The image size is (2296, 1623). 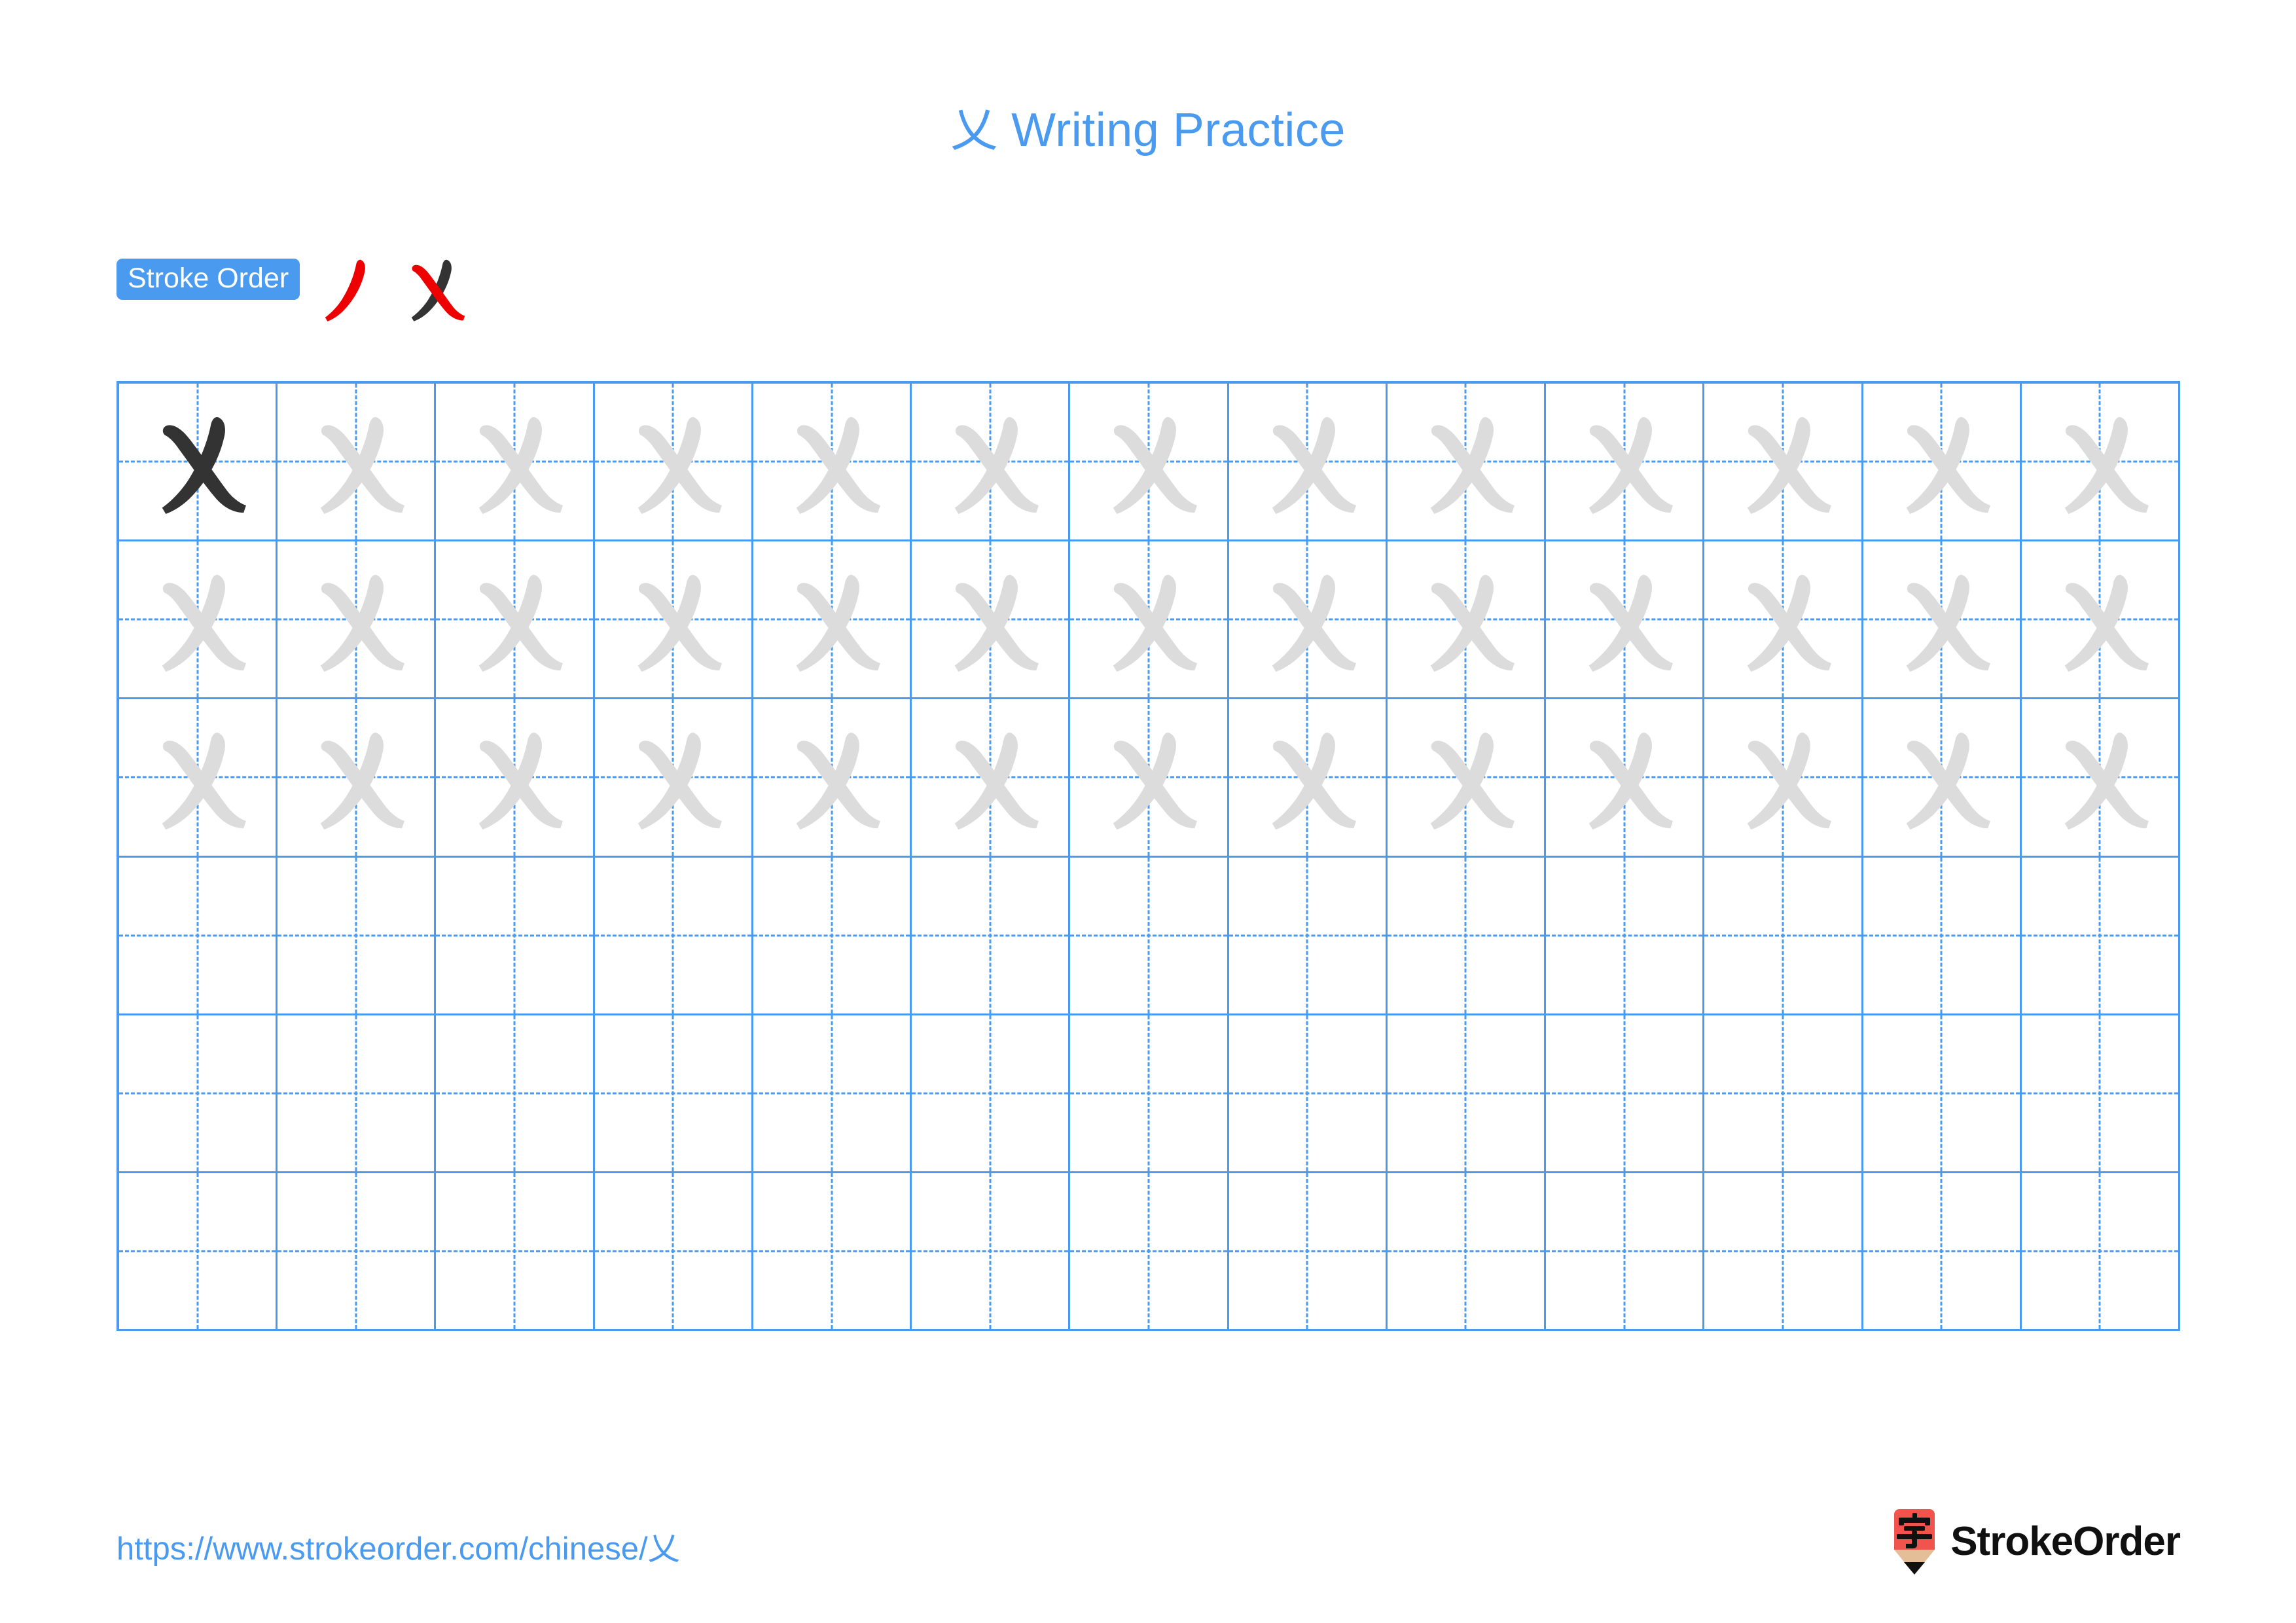 I want to click on practice-cell-r3-c12, so click(x=1942, y=778).